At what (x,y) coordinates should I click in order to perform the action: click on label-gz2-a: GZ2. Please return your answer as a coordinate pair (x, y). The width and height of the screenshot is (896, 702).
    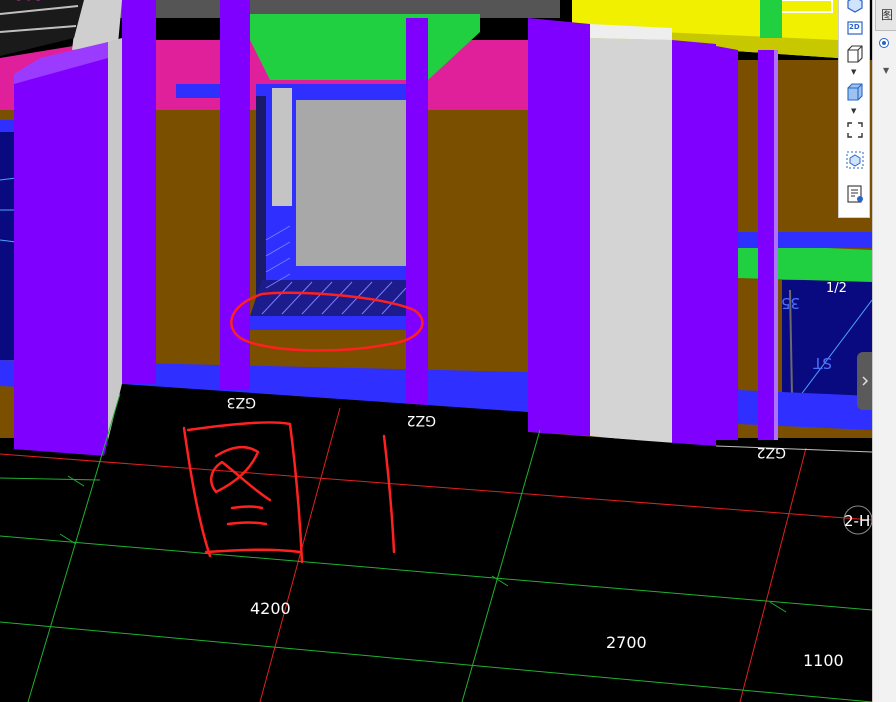
    Looking at the image, I should click on (421, 420).